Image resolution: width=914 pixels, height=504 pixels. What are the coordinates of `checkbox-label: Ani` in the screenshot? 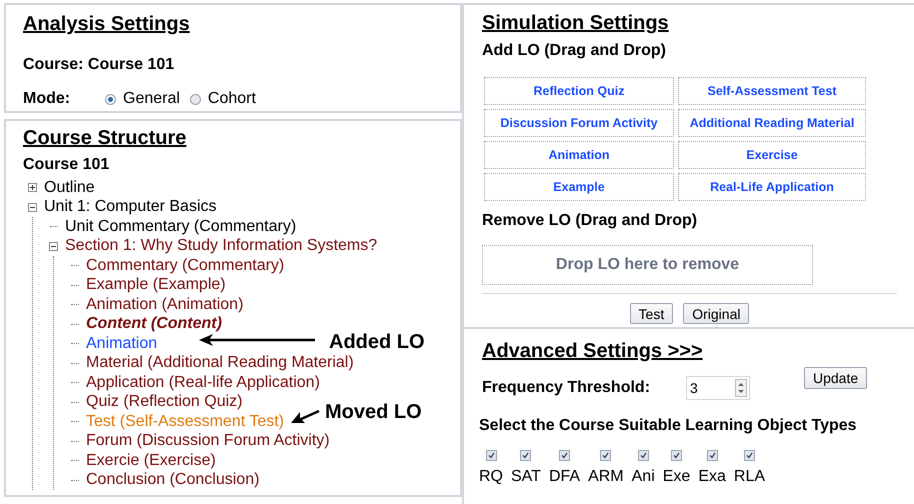 It's located at (643, 477).